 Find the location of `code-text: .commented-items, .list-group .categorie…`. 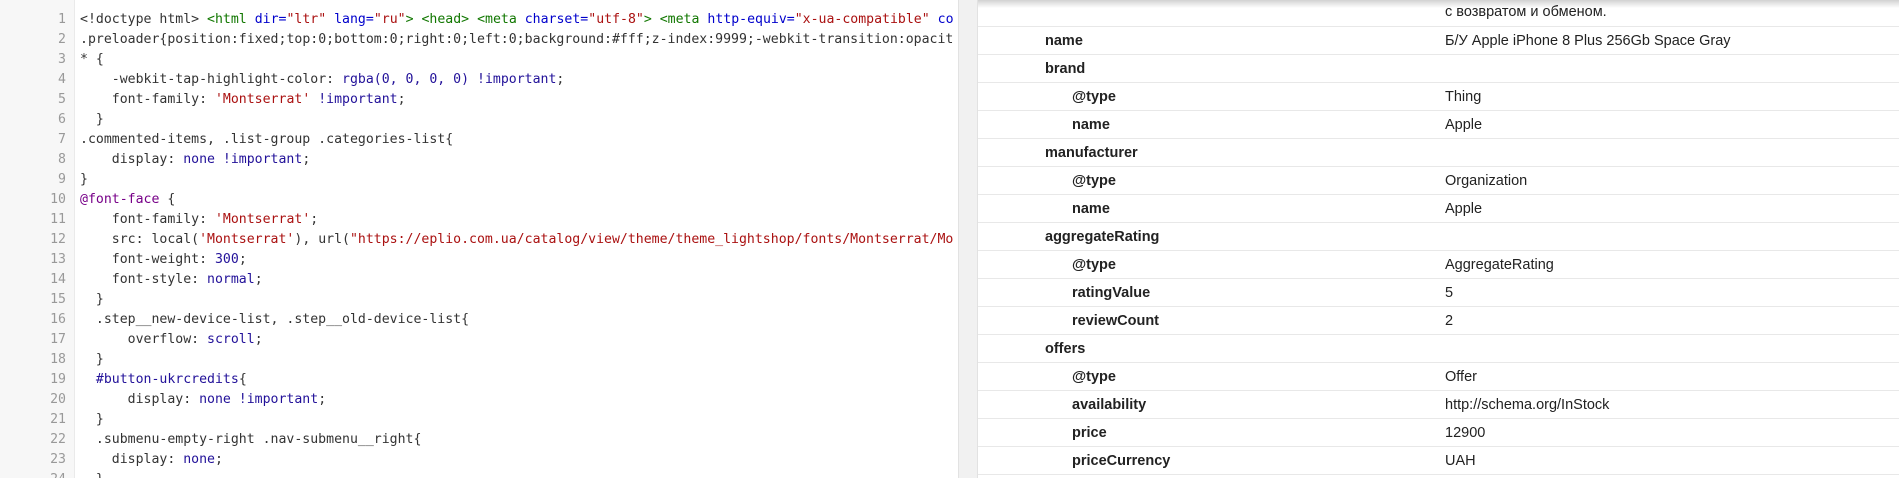

code-text: .commented-items, .list-group .categorie… is located at coordinates (266, 140).